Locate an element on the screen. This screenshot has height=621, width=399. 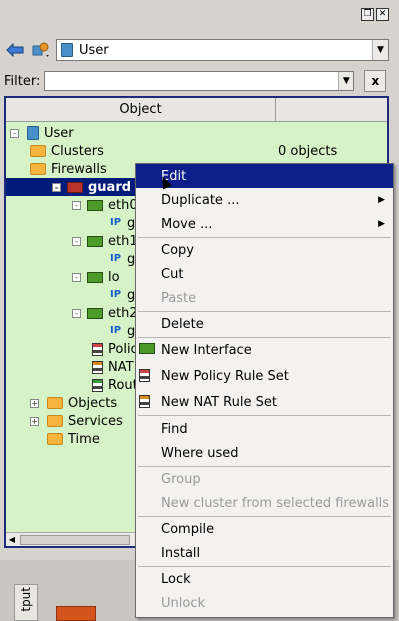
menu-item-unlock: Unlock is located at coordinates (264, 603).